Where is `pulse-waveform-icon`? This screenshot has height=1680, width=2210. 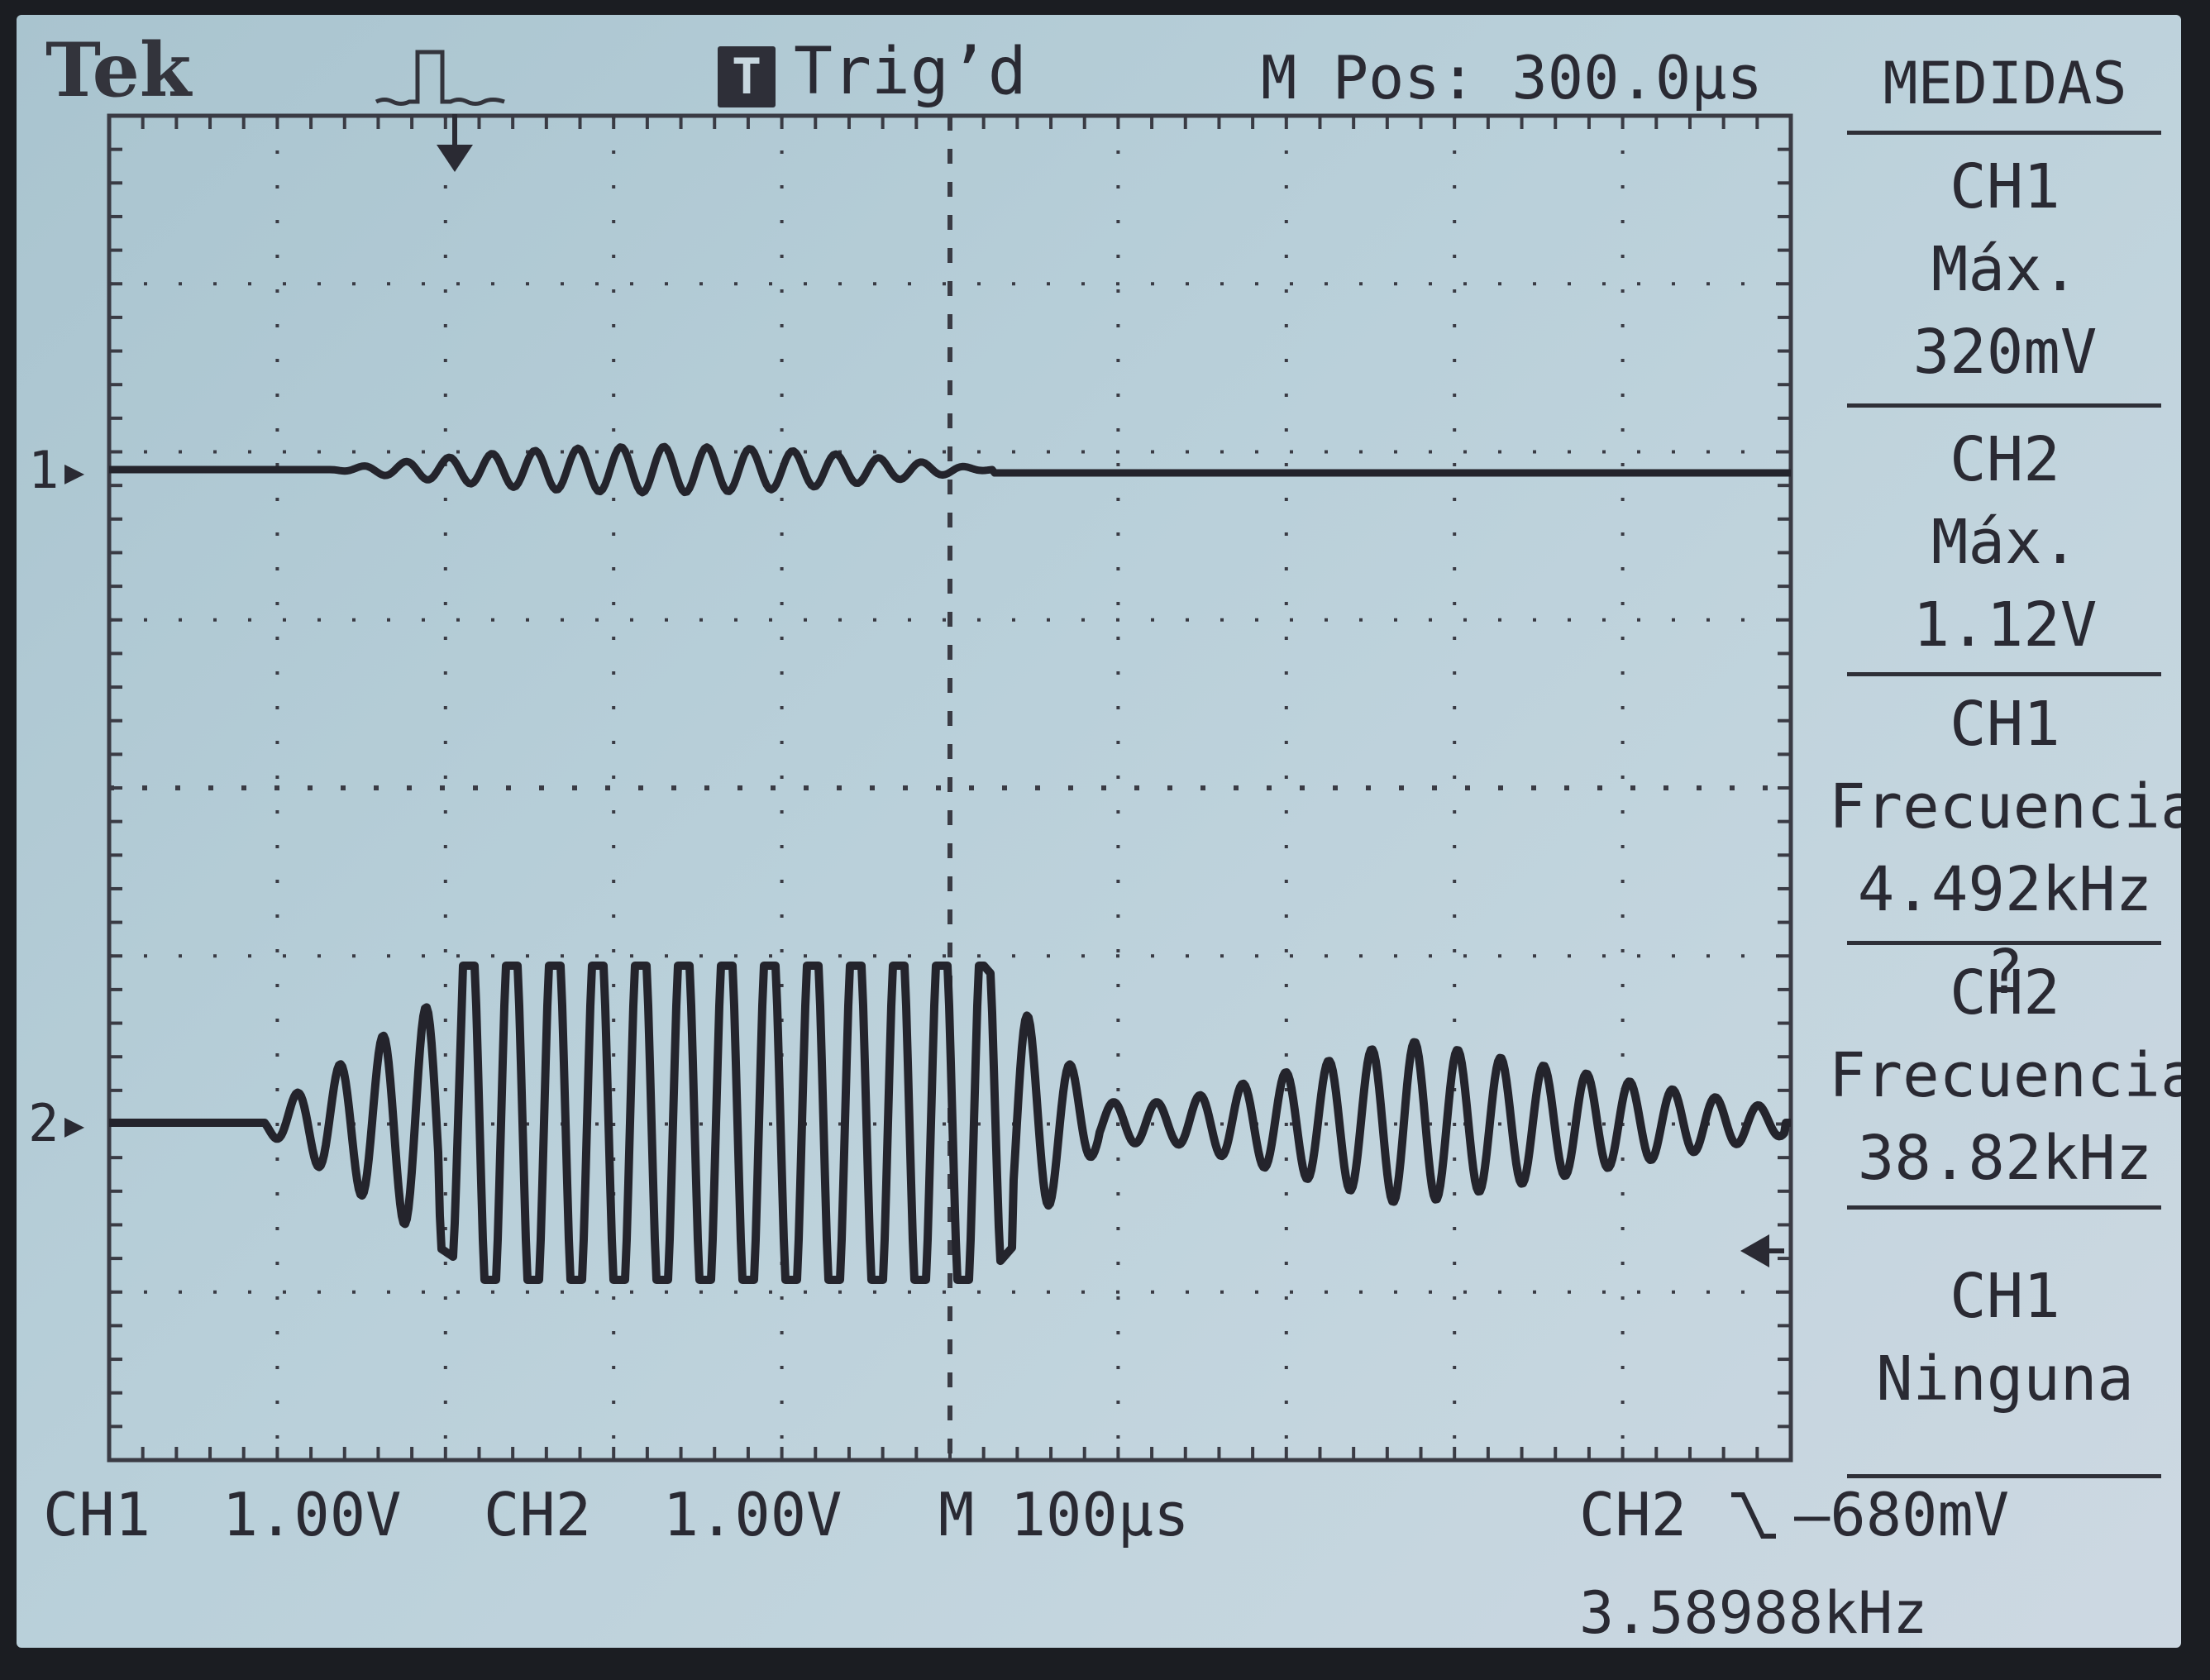 pulse-waveform-icon is located at coordinates (440, 78).